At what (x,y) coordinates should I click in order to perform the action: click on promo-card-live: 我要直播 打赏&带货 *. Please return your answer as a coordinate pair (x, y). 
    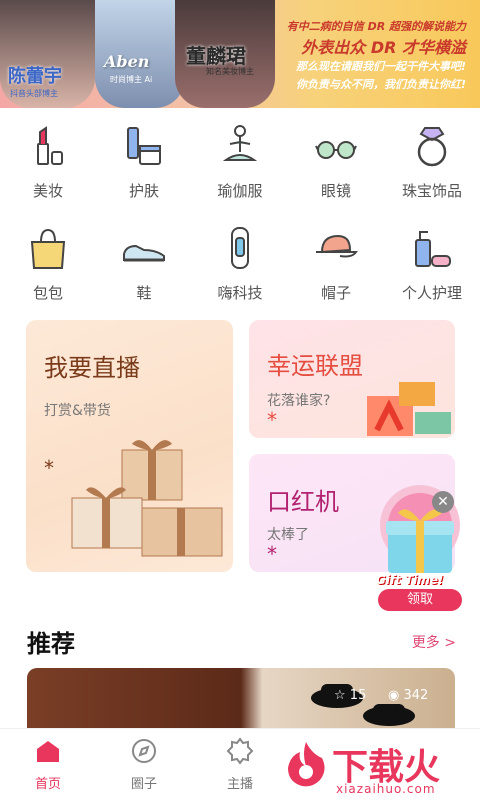
    Looking at the image, I should click on (129, 446).